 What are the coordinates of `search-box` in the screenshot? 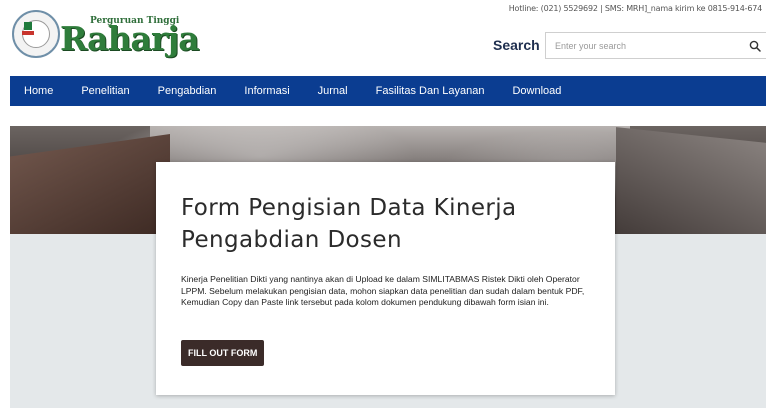 It's located at (655, 45).